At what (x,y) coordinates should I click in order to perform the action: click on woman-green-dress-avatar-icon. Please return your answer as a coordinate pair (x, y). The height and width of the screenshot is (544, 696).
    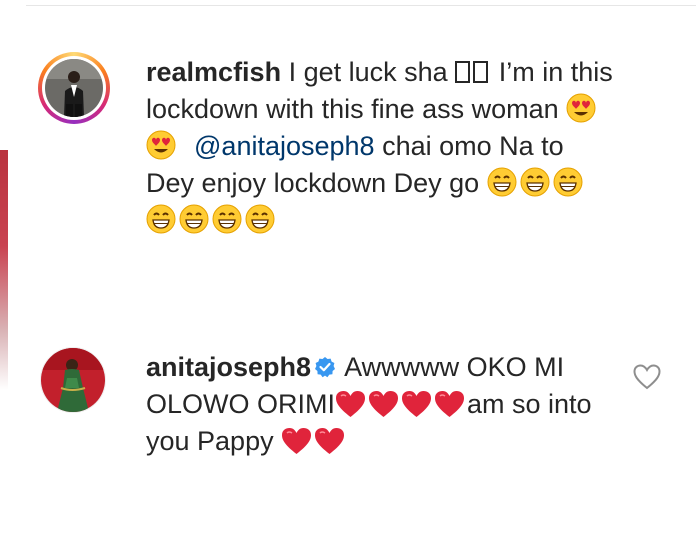
    Looking at the image, I should click on (73, 380).